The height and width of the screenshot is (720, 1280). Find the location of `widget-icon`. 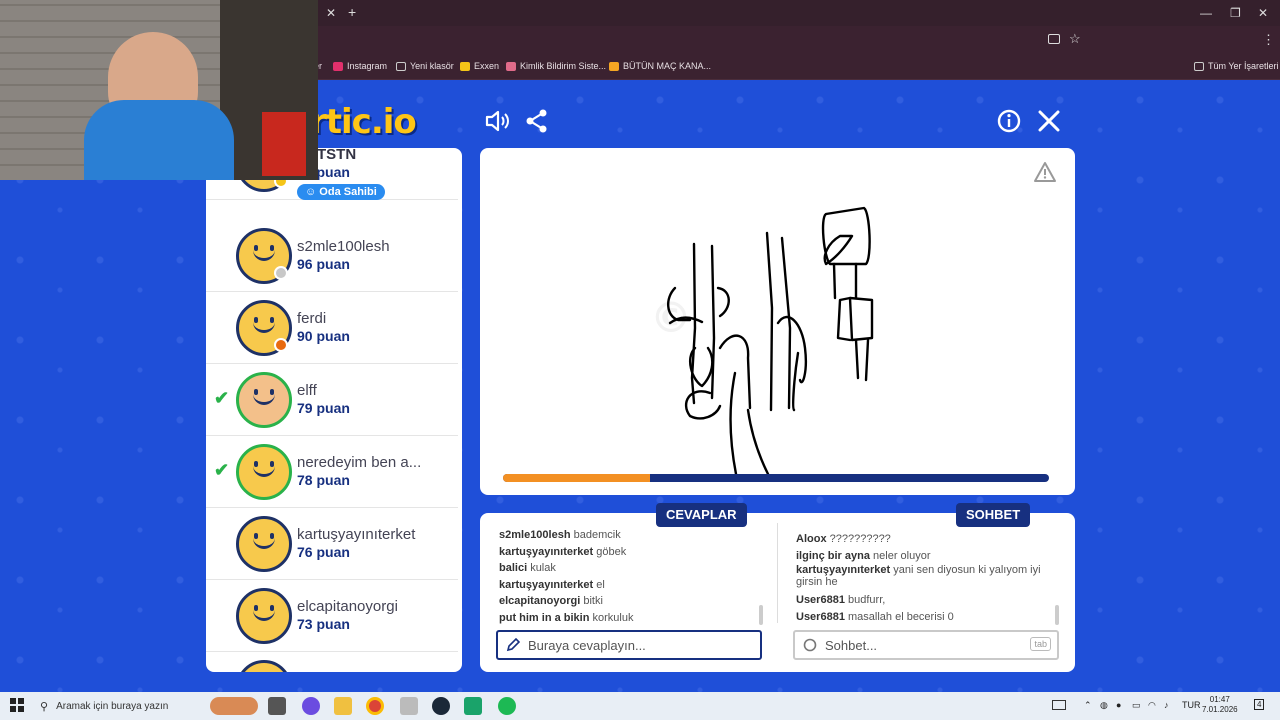

widget-icon is located at coordinates (234, 706).